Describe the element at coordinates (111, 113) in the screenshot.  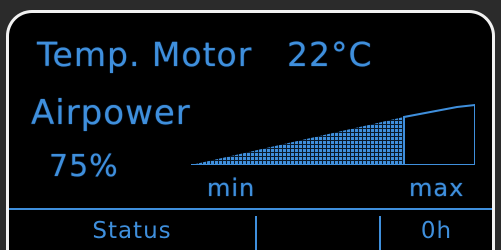
I see `airpower-label: Airpower` at that location.